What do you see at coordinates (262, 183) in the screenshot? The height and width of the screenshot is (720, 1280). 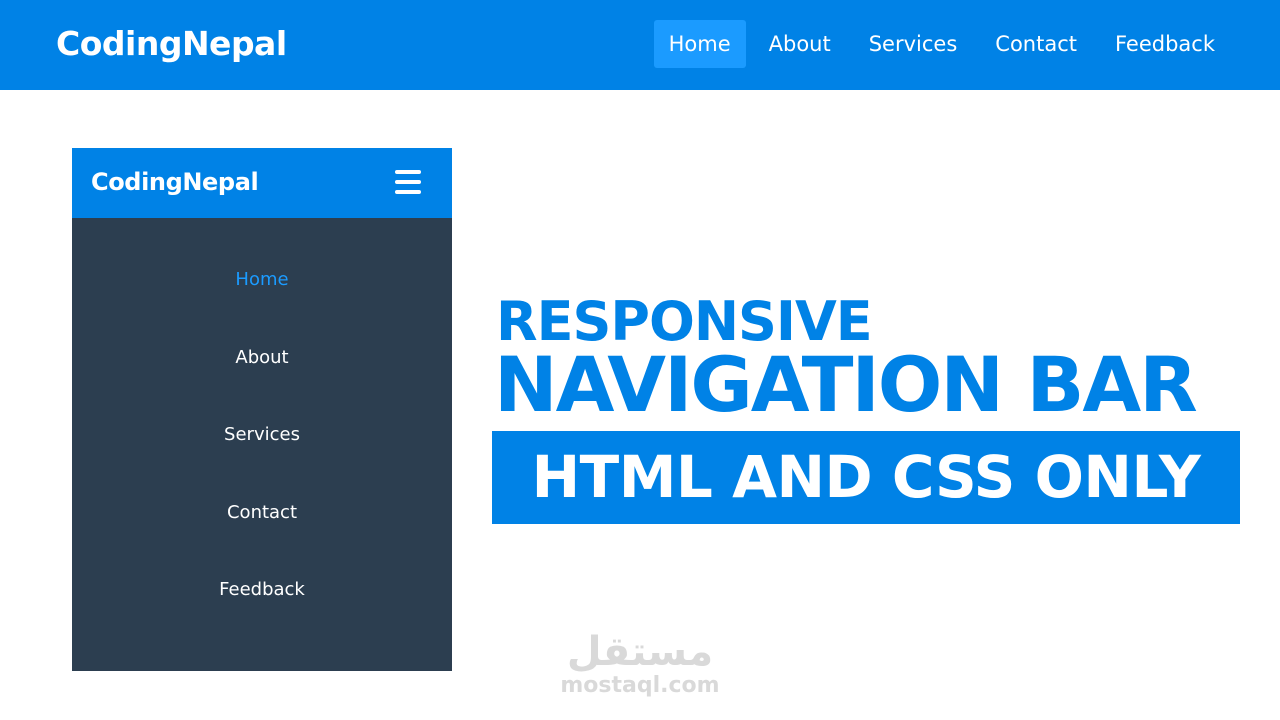 I see `mobile-navbar: CodingNepal` at bounding box center [262, 183].